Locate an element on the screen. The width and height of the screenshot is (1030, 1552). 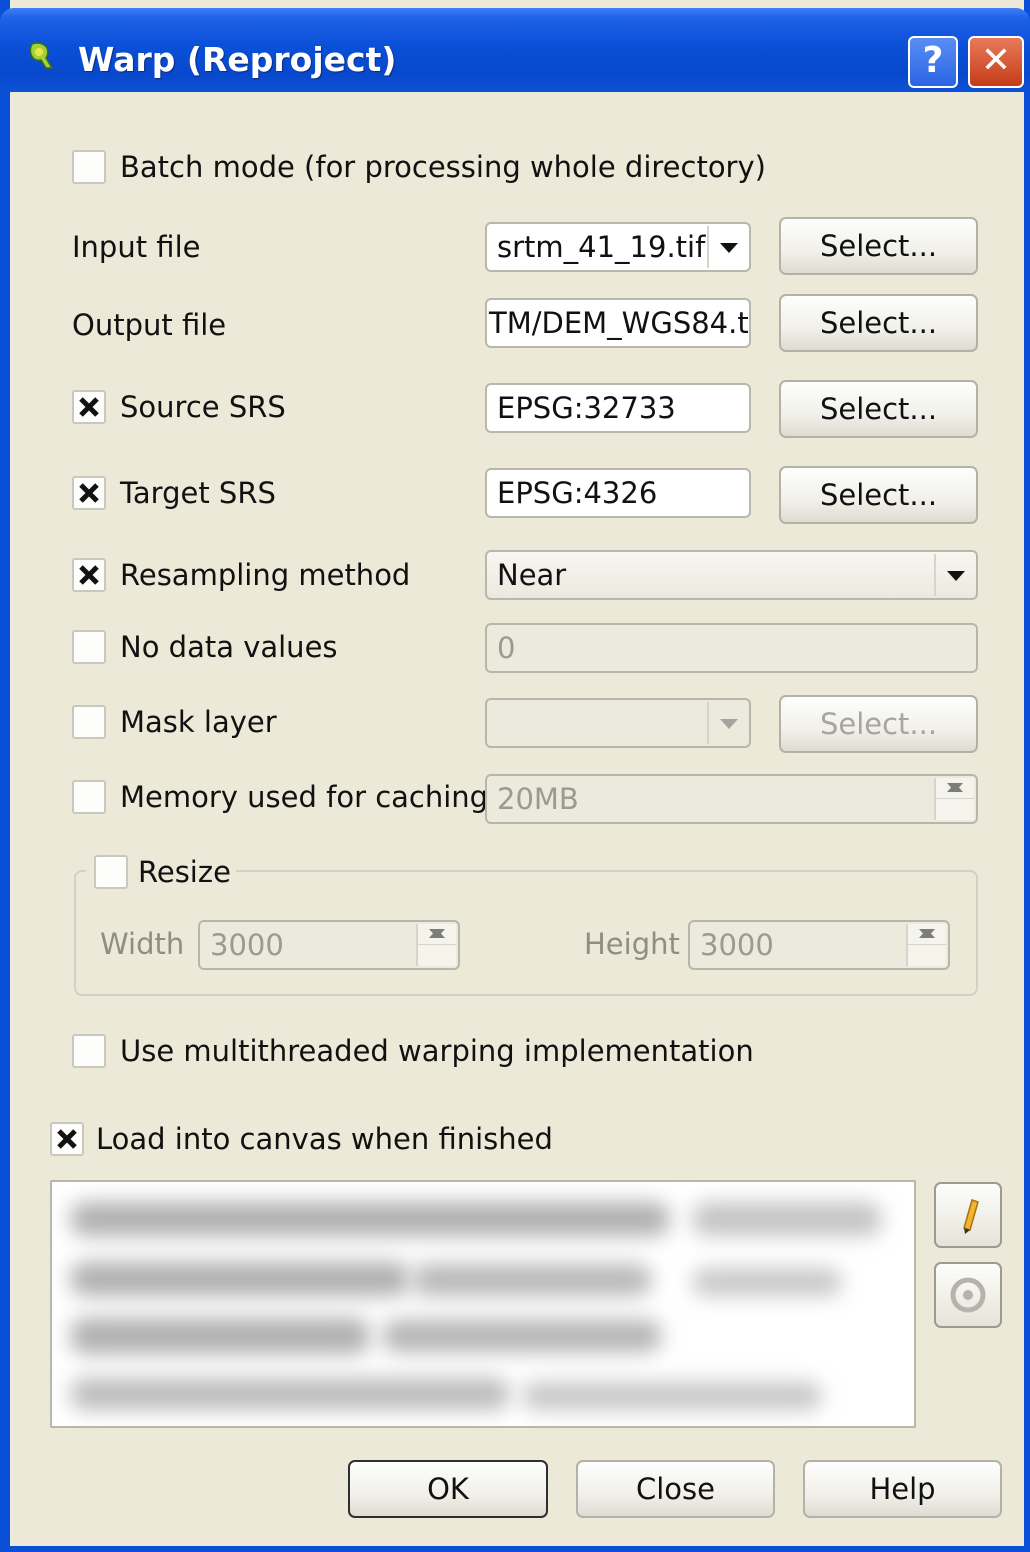
multithread-label: Use multithreaded warping implementation is located at coordinates (437, 1051).